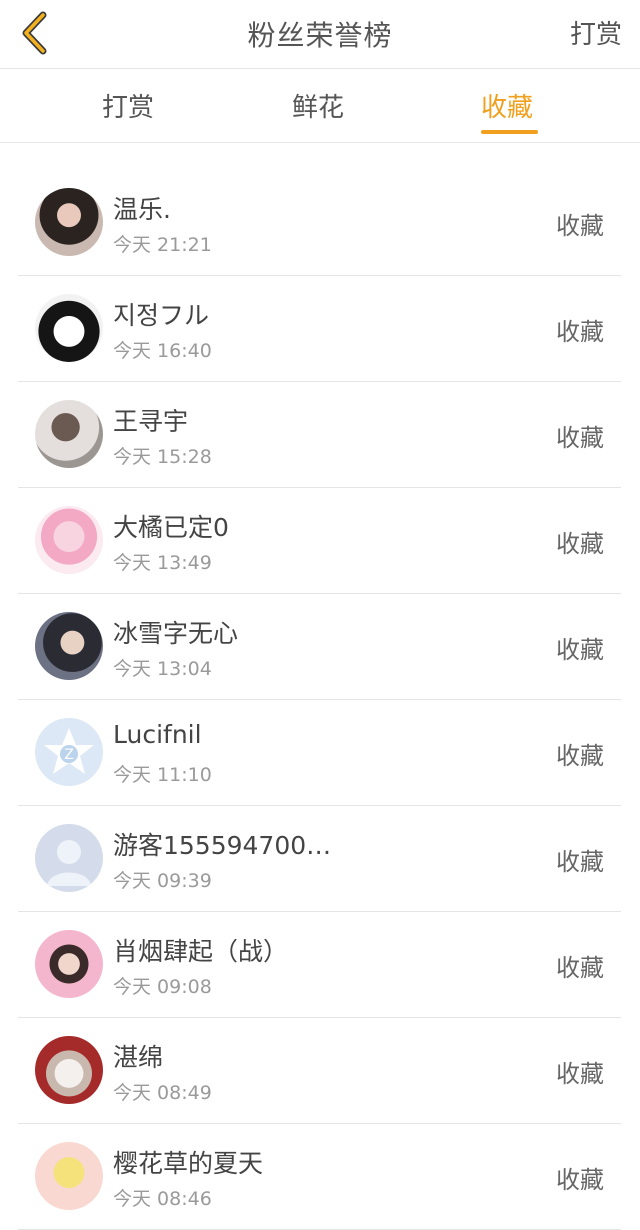 Image resolution: width=640 pixels, height=1230 pixels. I want to click on star-icon: Z, so click(69, 751).